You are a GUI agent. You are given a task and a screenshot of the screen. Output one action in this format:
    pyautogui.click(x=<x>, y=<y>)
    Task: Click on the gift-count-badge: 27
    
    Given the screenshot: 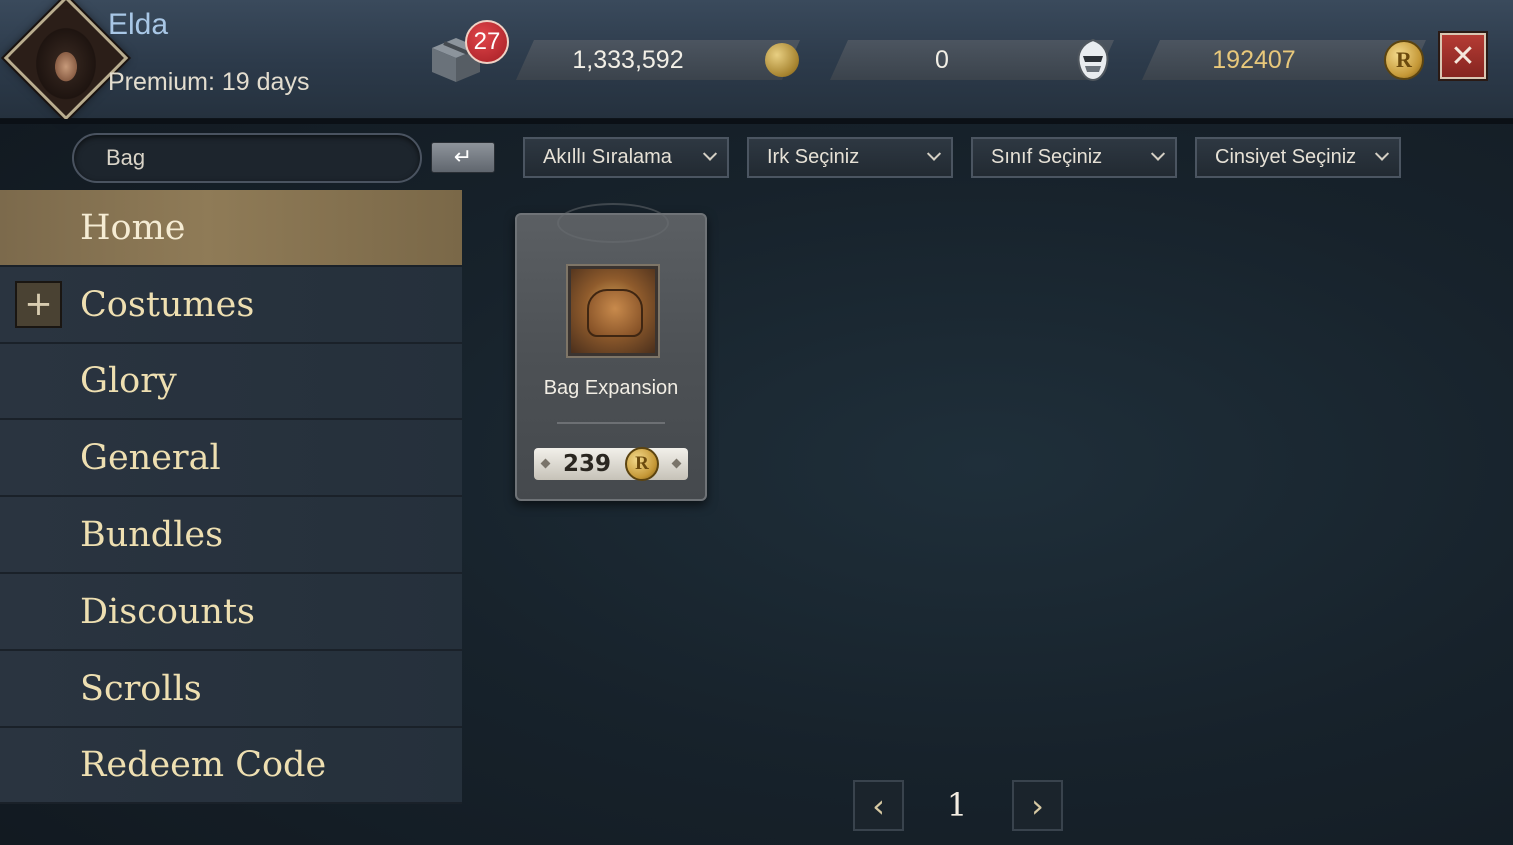 What is the action you would take?
    pyautogui.click(x=487, y=42)
    